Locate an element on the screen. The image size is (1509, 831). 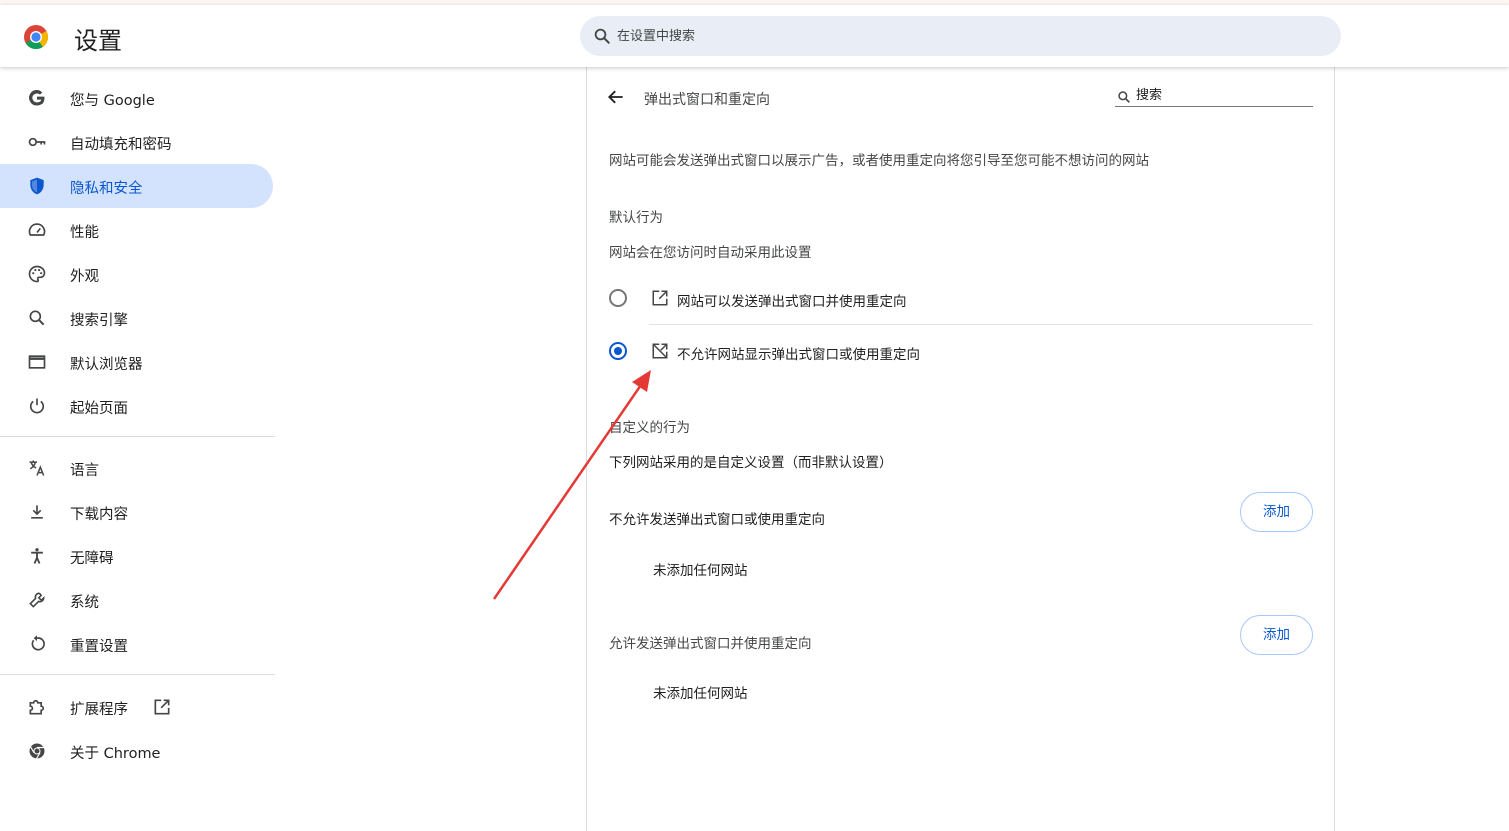
translate-icon is located at coordinates (37, 468).